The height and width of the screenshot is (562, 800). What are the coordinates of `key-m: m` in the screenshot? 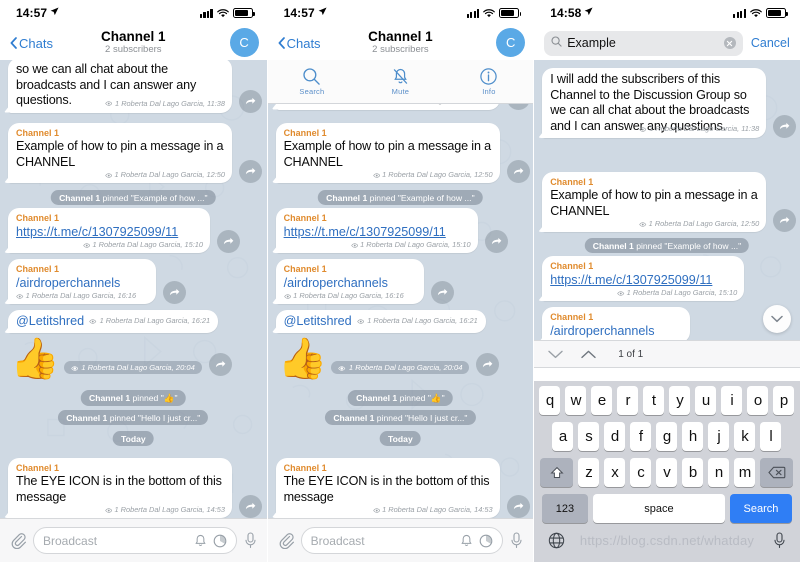 It's located at (745, 472).